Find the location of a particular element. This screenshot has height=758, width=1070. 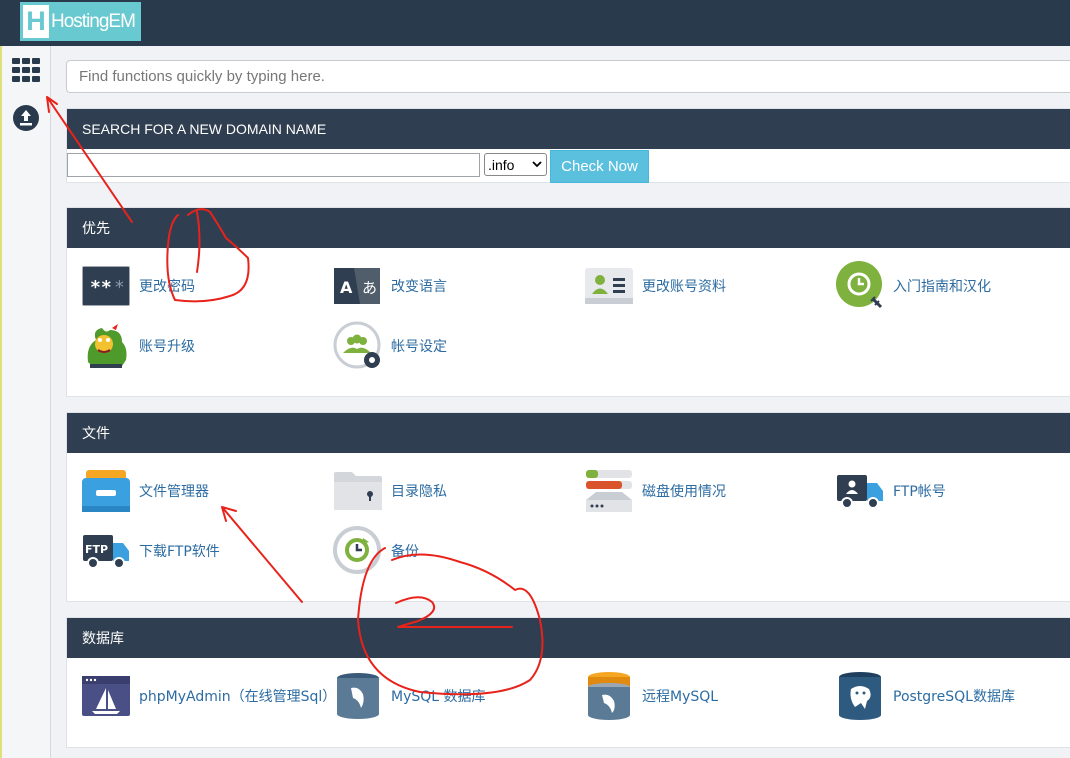

item-label: phpMyAdmin（在线管理Sql） is located at coordinates (238, 697).